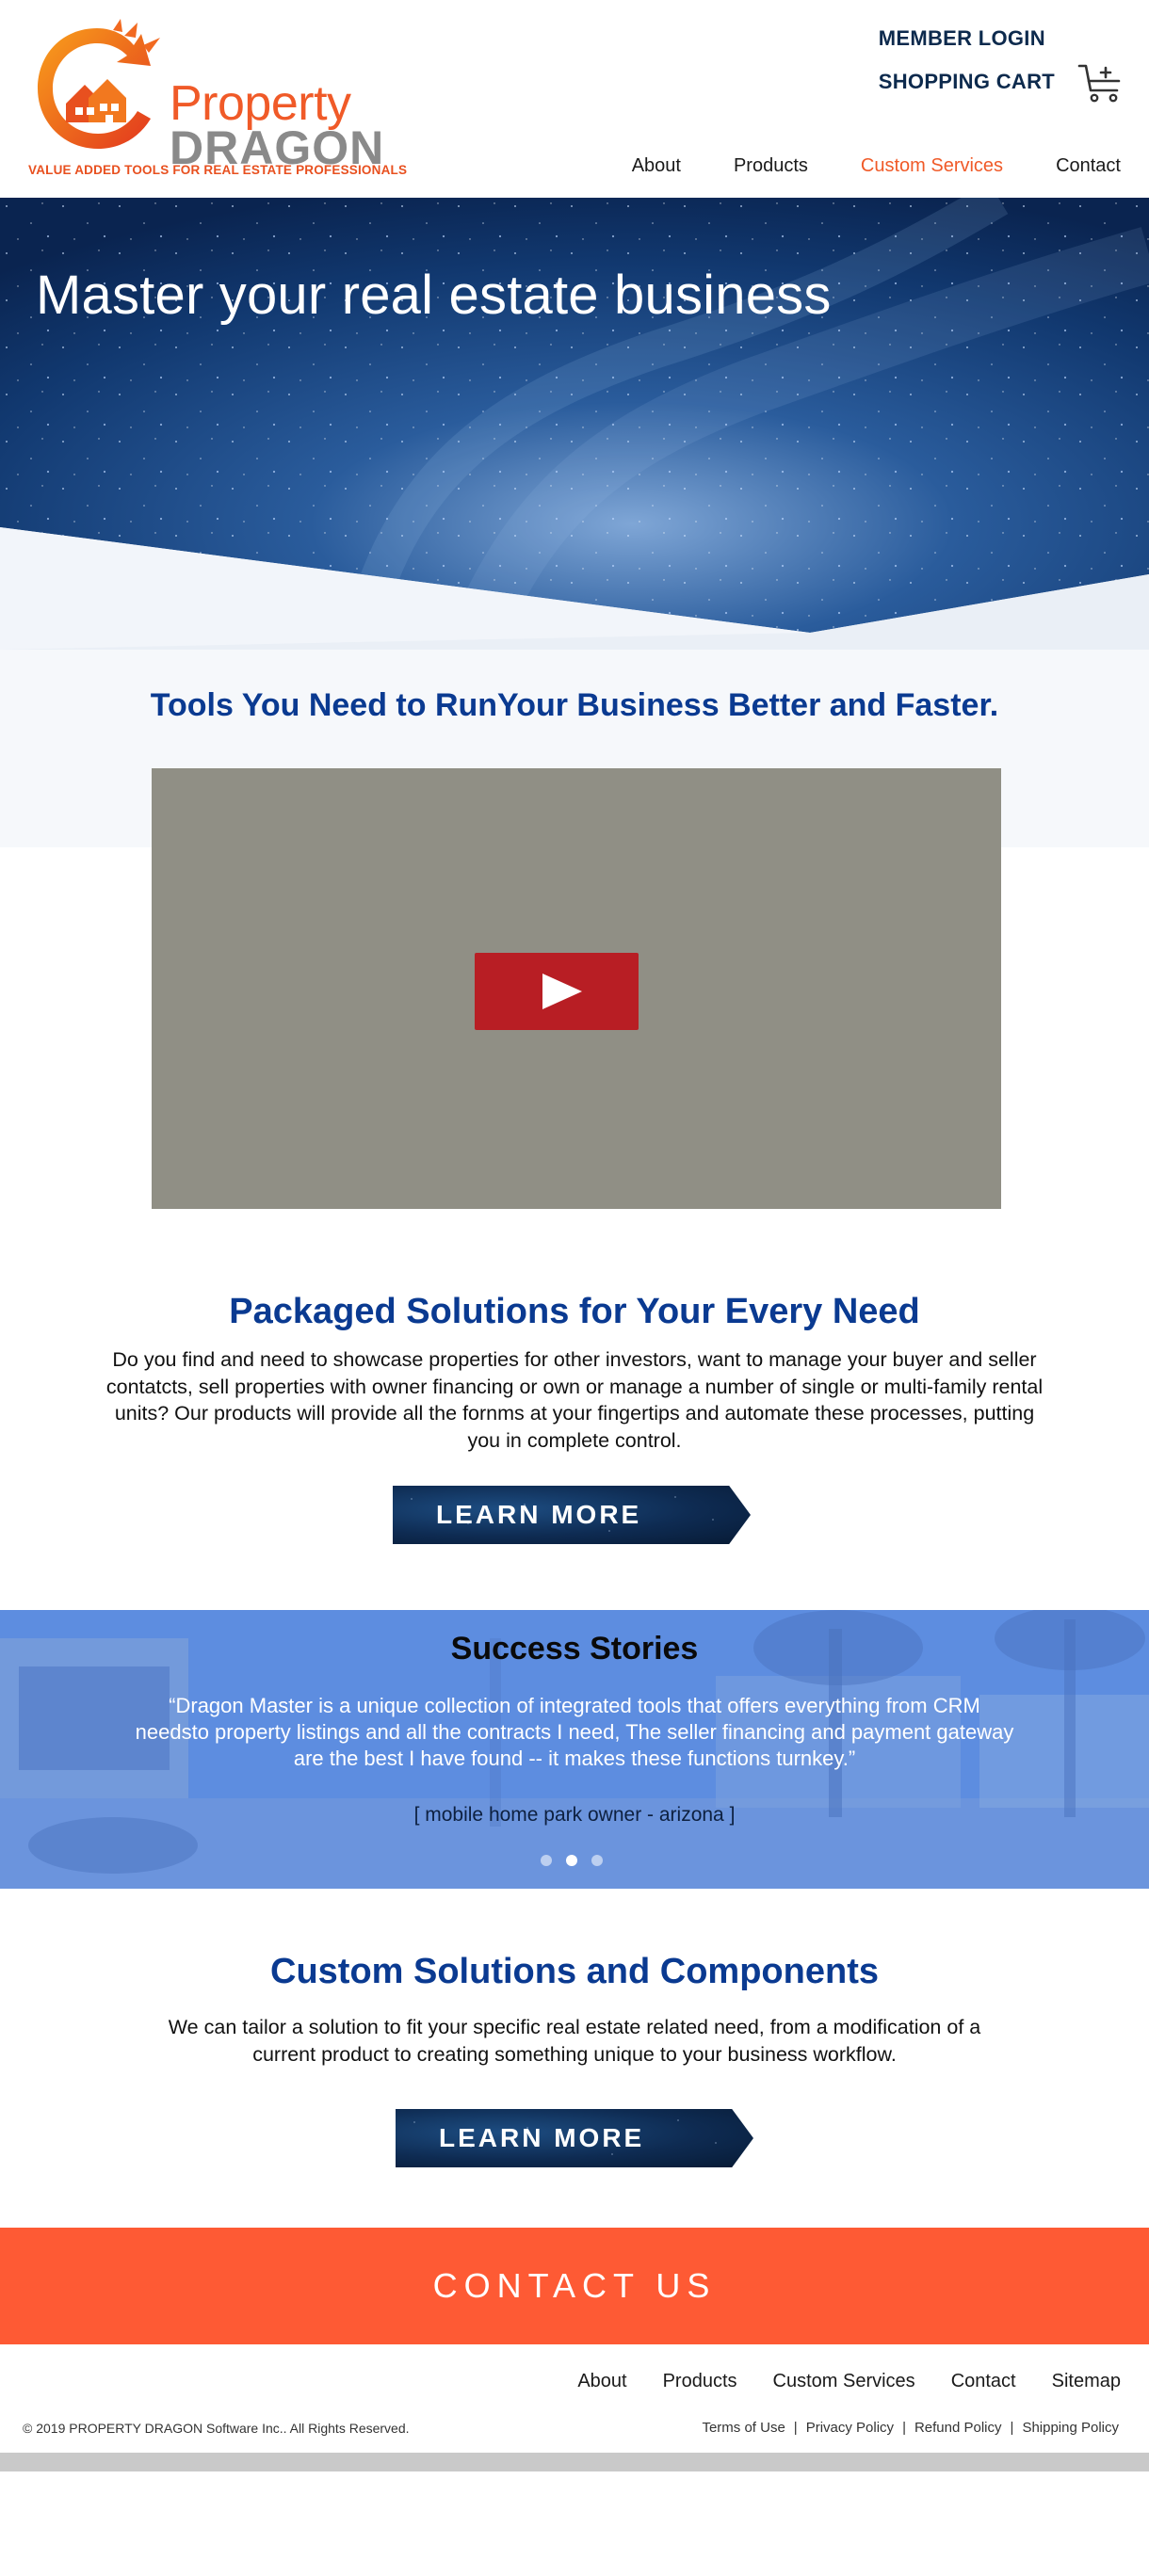 This screenshot has width=1149, height=2576. What do you see at coordinates (958, 2428) in the screenshot?
I see `refund-link: Refund Policy` at bounding box center [958, 2428].